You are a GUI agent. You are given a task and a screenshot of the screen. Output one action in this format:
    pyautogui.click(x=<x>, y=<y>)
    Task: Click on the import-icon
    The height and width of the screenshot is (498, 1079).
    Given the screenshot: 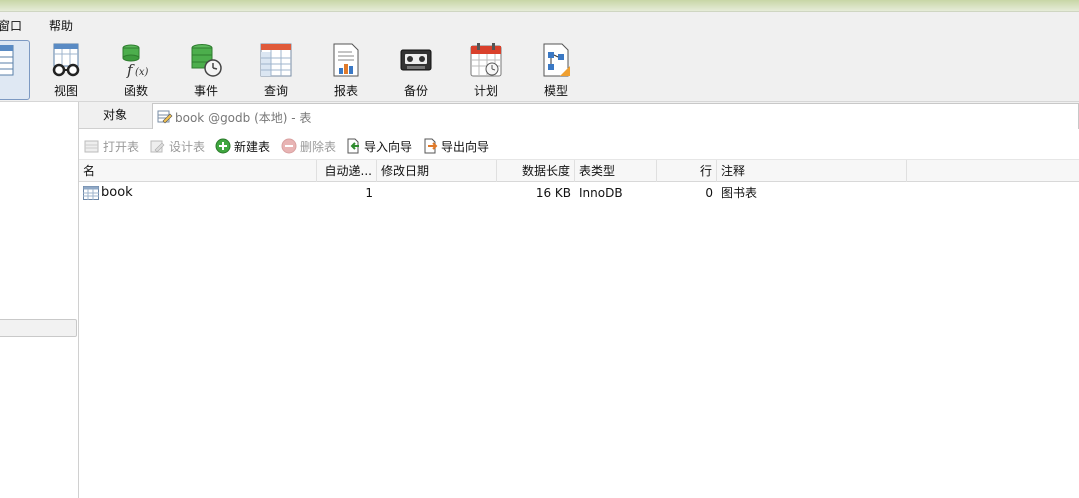 What is the action you would take?
    pyautogui.click(x=353, y=146)
    